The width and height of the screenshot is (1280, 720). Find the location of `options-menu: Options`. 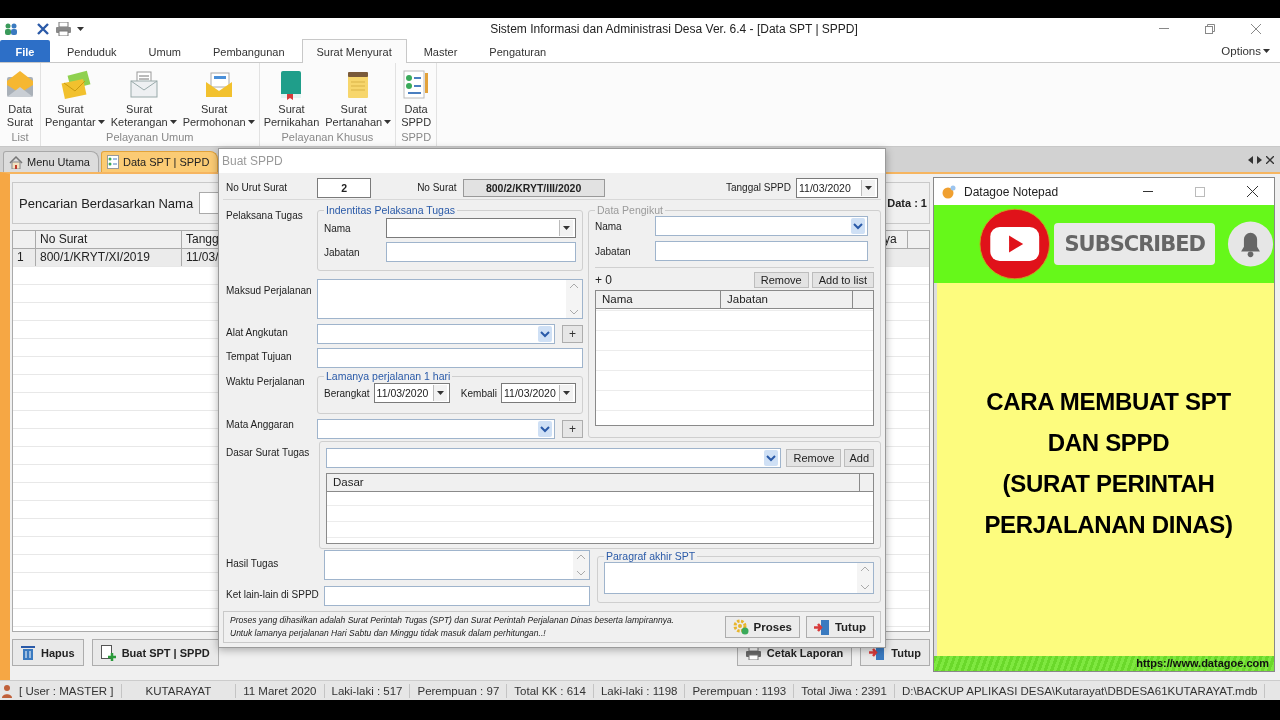

options-menu: Options is located at coordinates (1245, 51).